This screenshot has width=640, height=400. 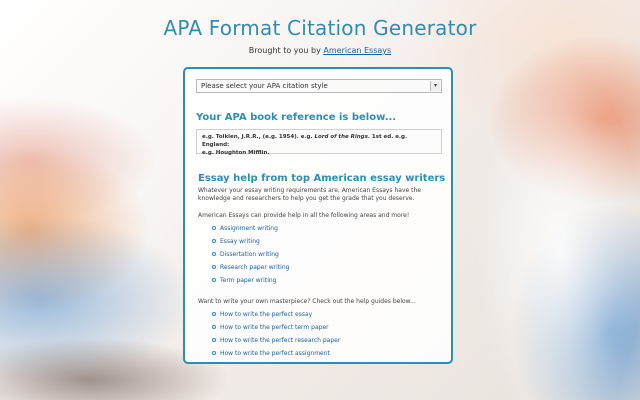 What do you see at coordinates (266, 314) in the screenshot?
I see `link-label: How to write the perfect essay` at bounding box center [266, 314].